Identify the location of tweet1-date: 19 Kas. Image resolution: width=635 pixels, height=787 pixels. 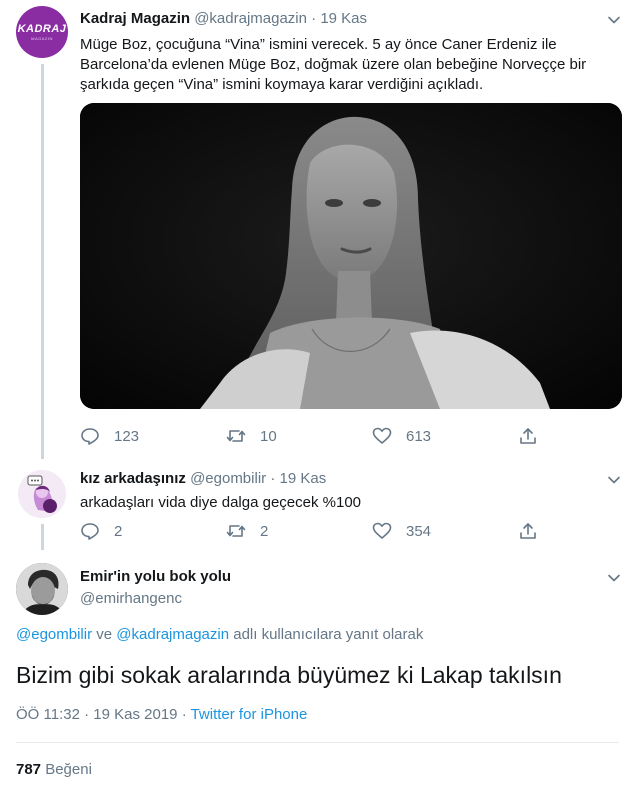
(343, 18).